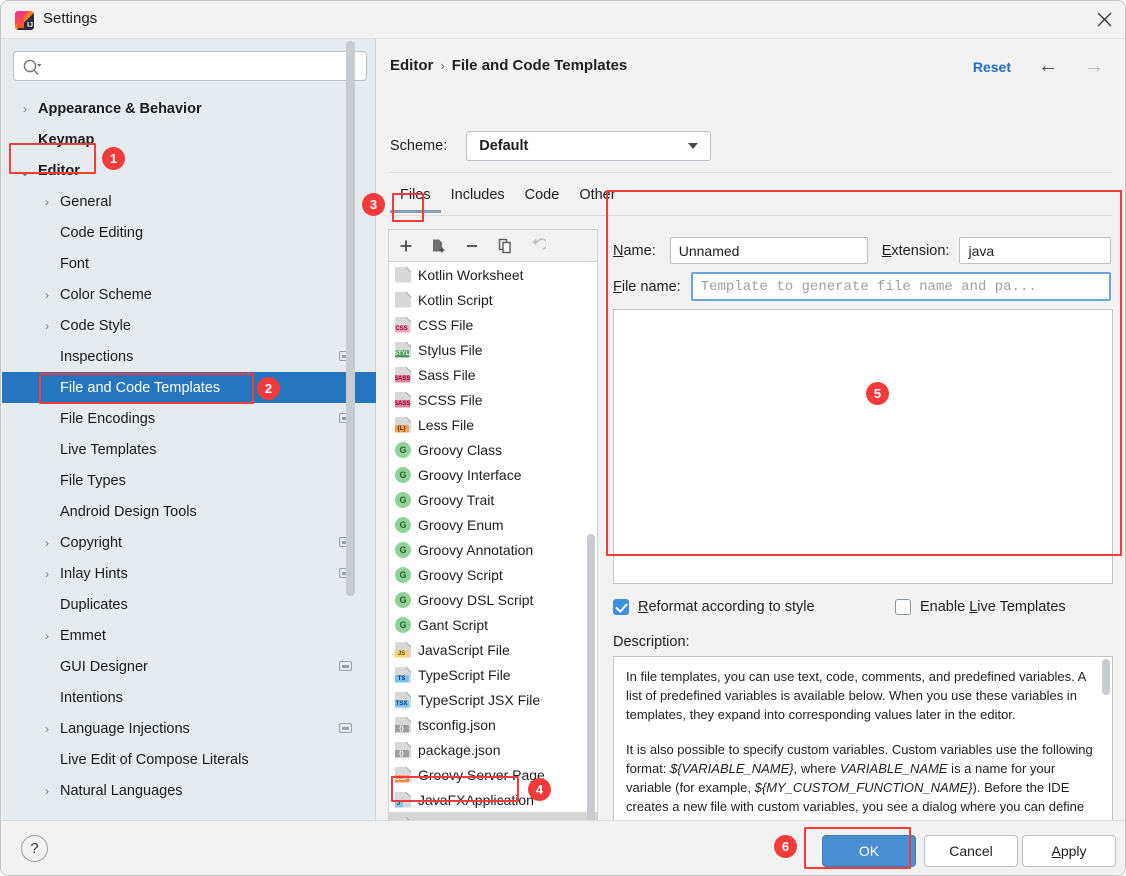 Image resolution: width=1126 pixels, height=876 pixels. I want to click on sidebar-scrollbar, so click(355, 402).